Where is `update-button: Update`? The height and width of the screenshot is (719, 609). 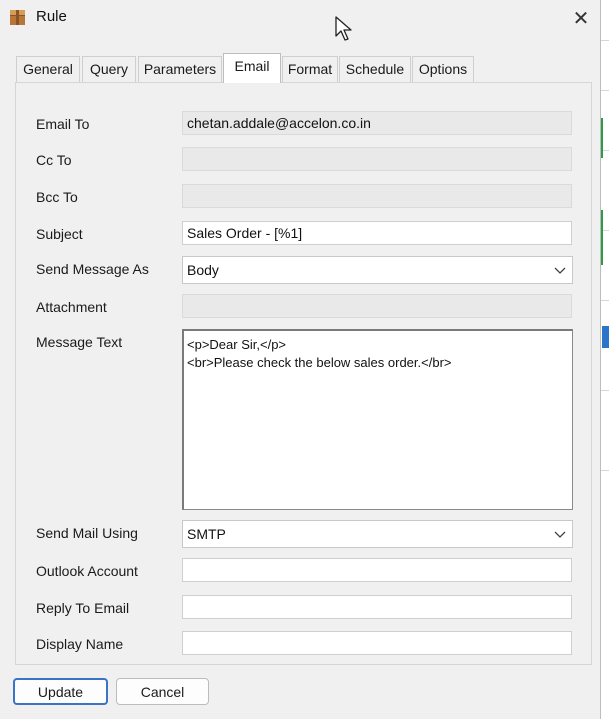
update-button: Update is located at coordinates (60, 691).